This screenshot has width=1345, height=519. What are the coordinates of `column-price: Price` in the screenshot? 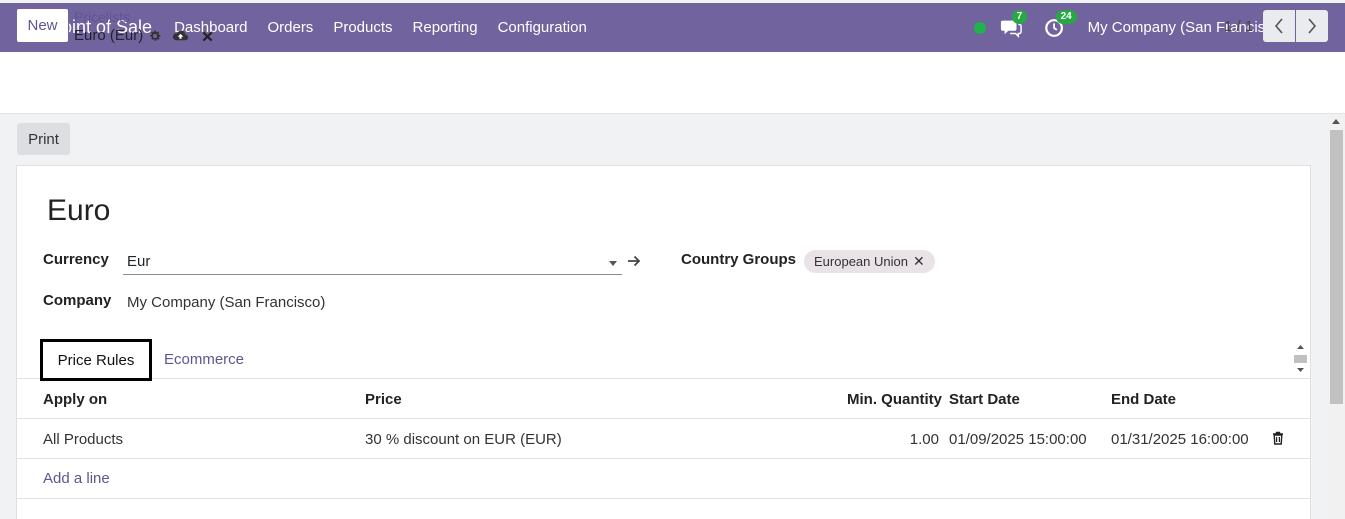 It's located at (383, 399).